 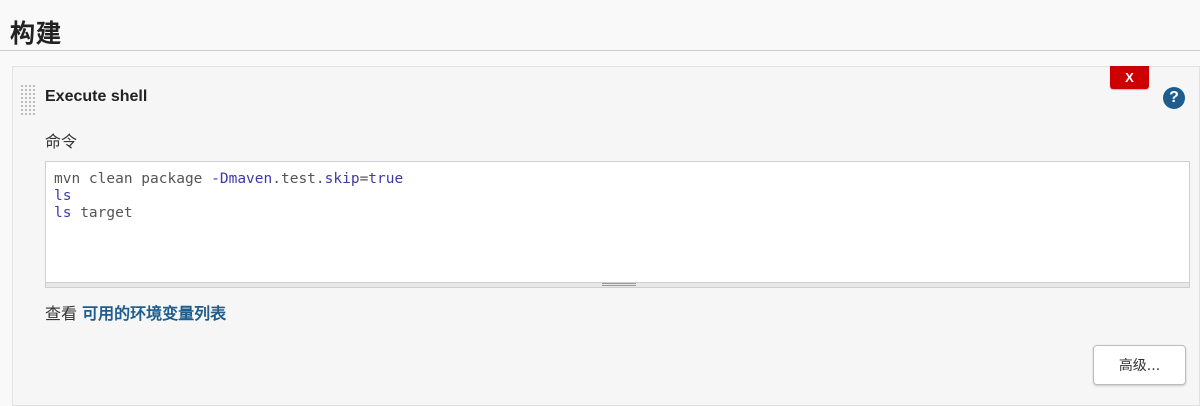 What do you see at coordinates (342, 179) in the screenshot?
I see `command-token: skip` at bounding box center [342, 179].